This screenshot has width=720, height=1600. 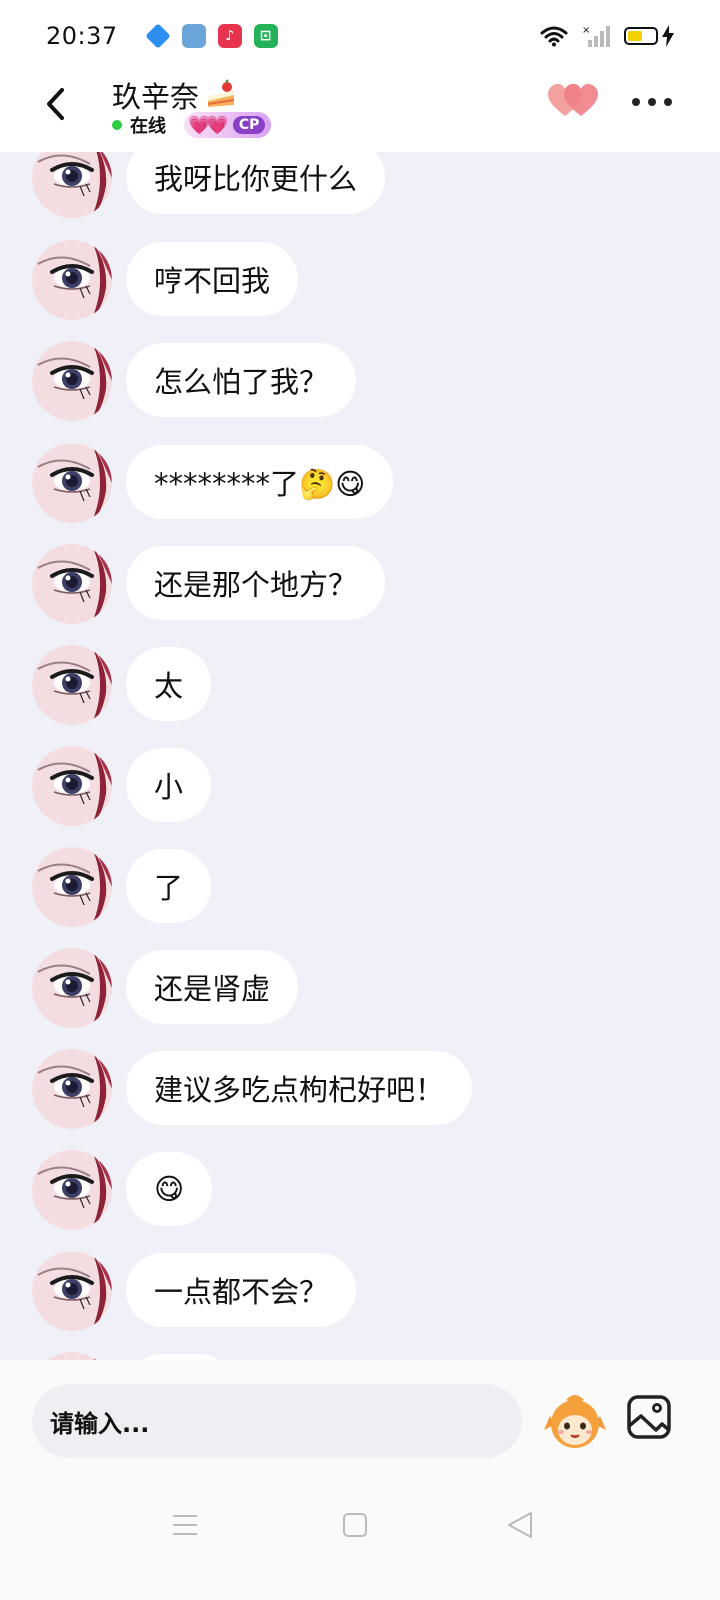 I want to click on store-notification-icon: ⊡, so click(x=265, y=36).